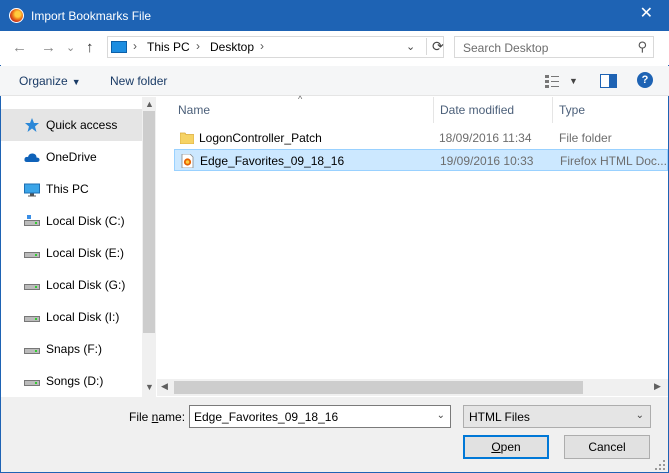 The width and height of the screenshot is (669, 473). I want to click on nav-item-snaps-f: Snaps (F:), so click(71, 349).